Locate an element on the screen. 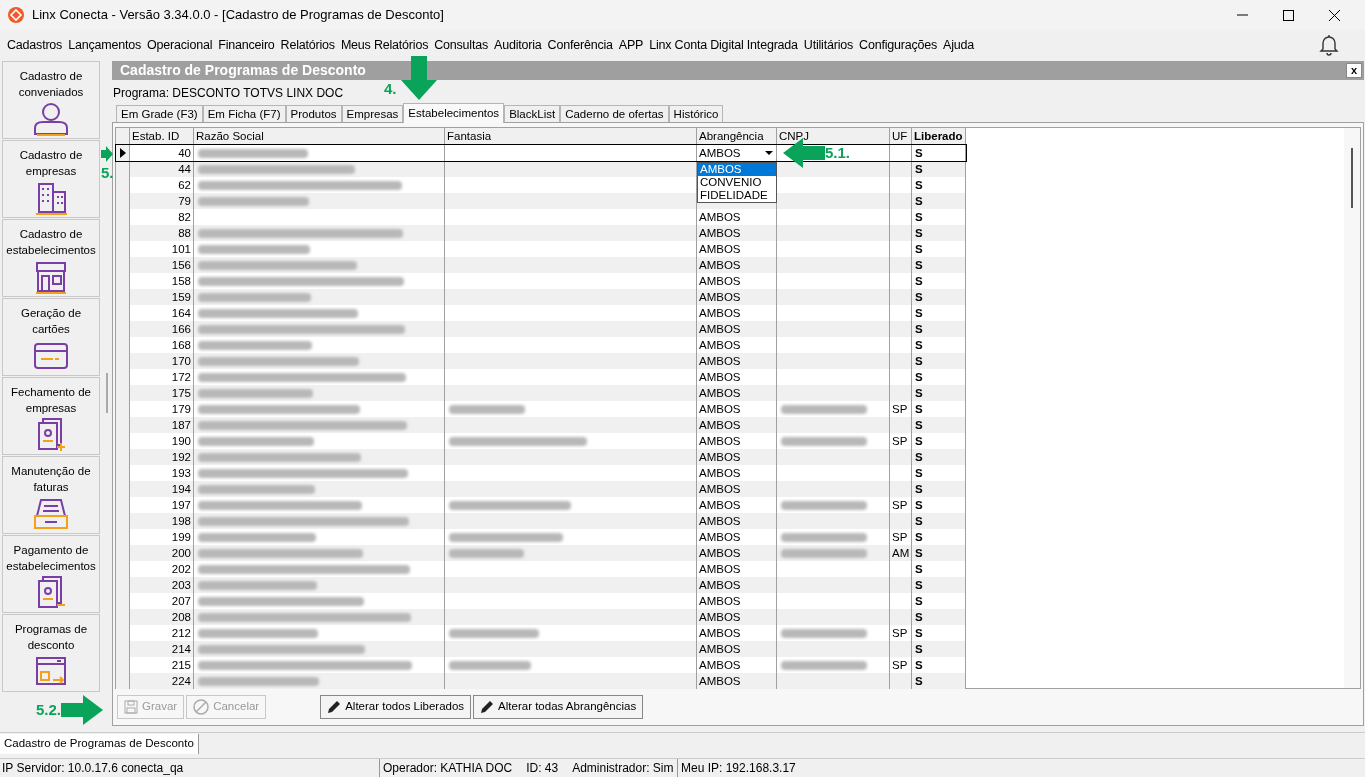 The image size is (1365, 777). panel-close-button: x is located at coordinates (1354, 70).